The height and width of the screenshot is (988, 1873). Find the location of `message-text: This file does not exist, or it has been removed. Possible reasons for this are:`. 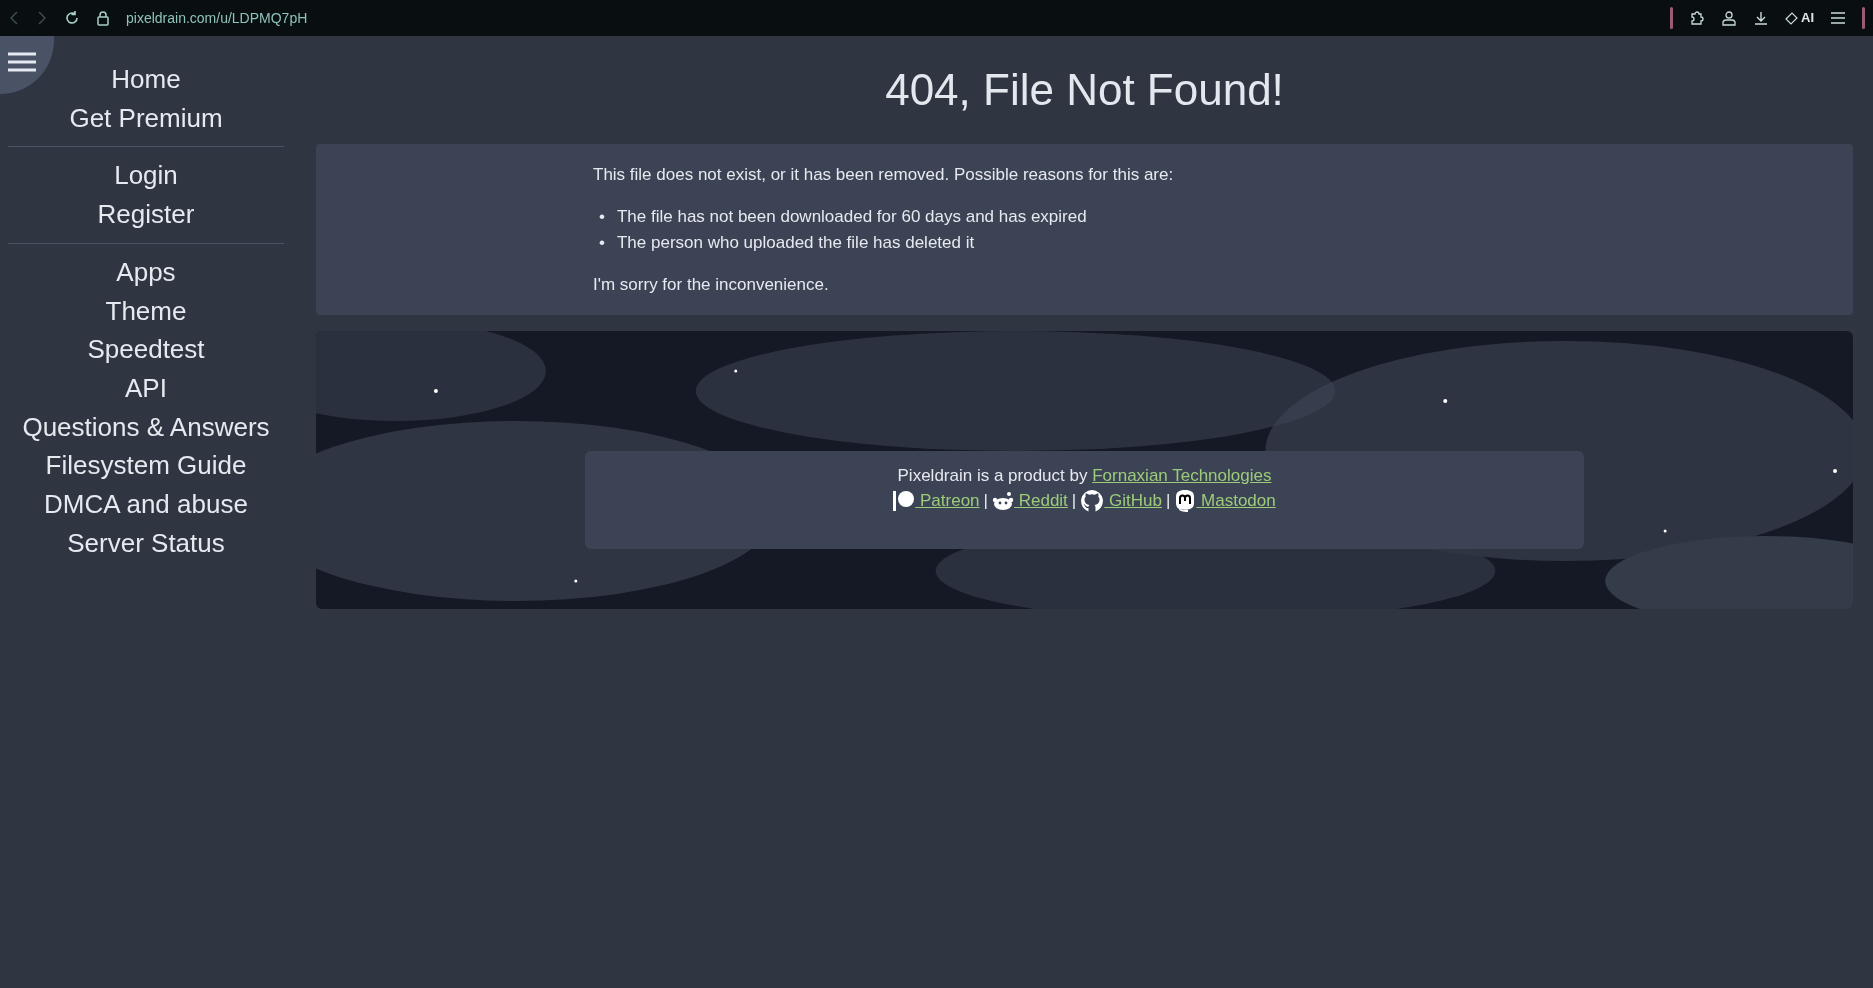

message-text: This file does not exist, or it has been removed. Possible reasons for this are: is located at coordinates (884, 175).